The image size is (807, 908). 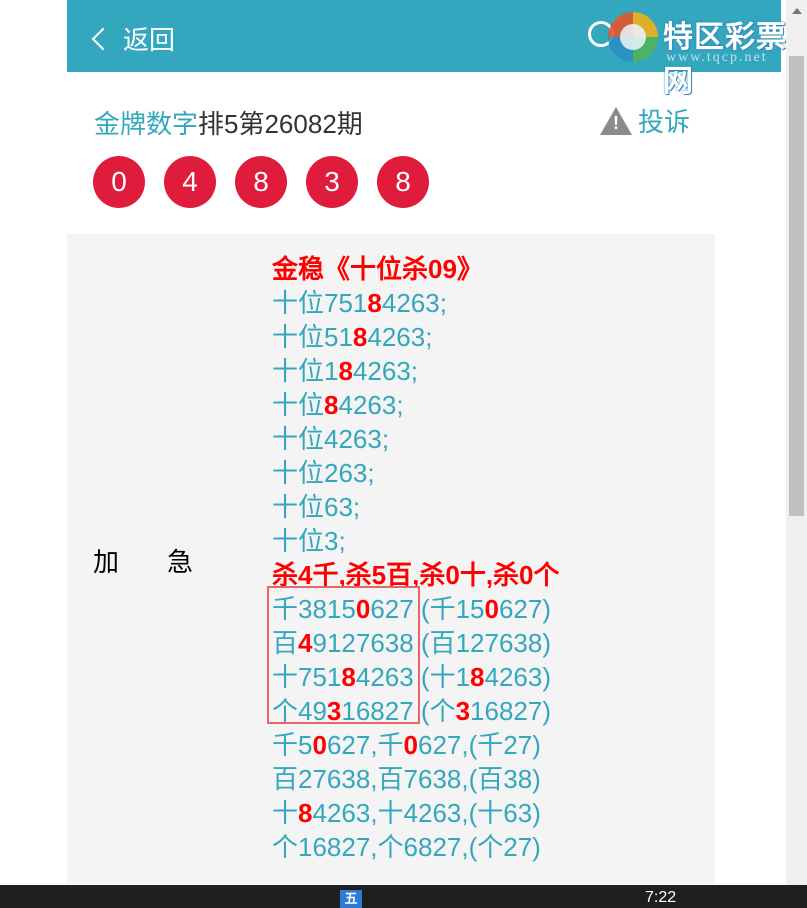 What do you see at coordinates (316, 507) in the screenshot?
I see `line-text: 十位63;` at bounding box center [316, 507].